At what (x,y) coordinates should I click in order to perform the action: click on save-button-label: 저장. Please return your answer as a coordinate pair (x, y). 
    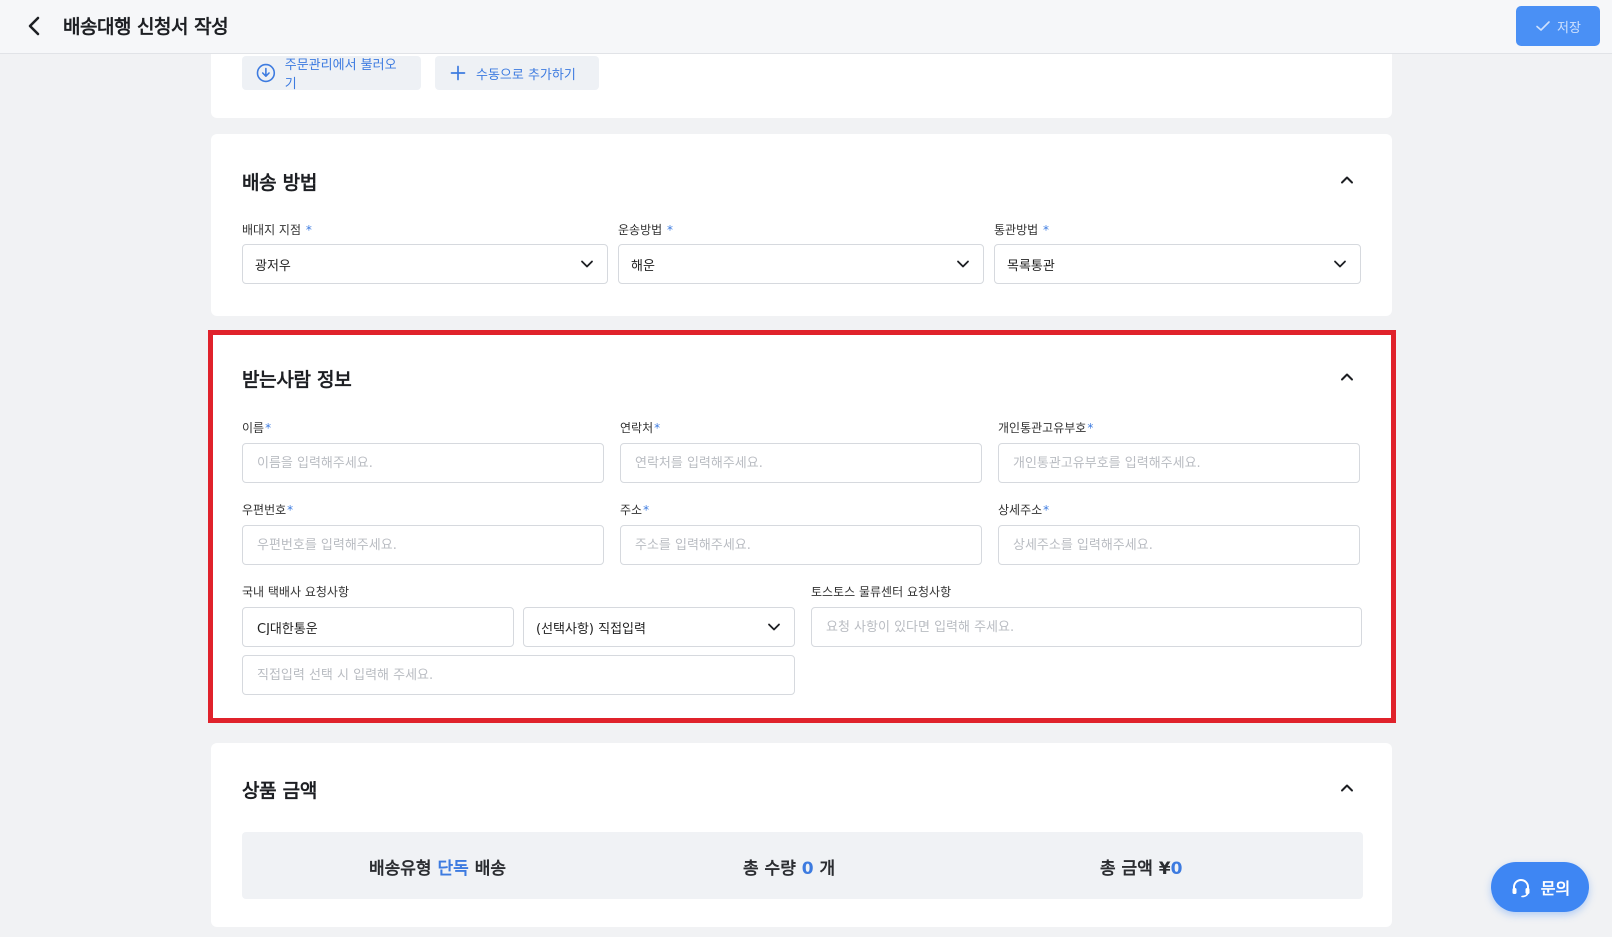
    Looking at the image, I should click on (1569, 28).